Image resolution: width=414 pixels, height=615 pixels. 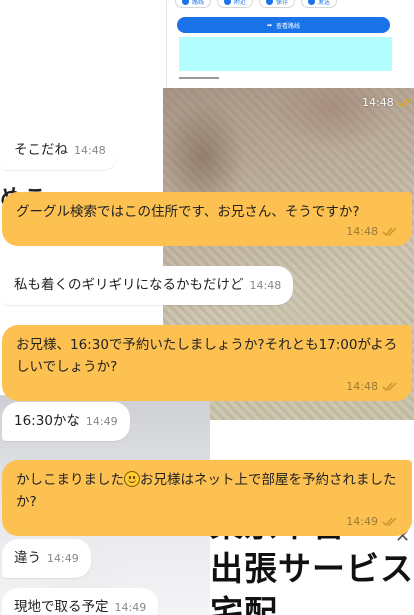 What do you see at coordinates (283, 25) in the screenshot?
I see `map-route-button: ➡ 查看路线` at bounding box center [283, 25].